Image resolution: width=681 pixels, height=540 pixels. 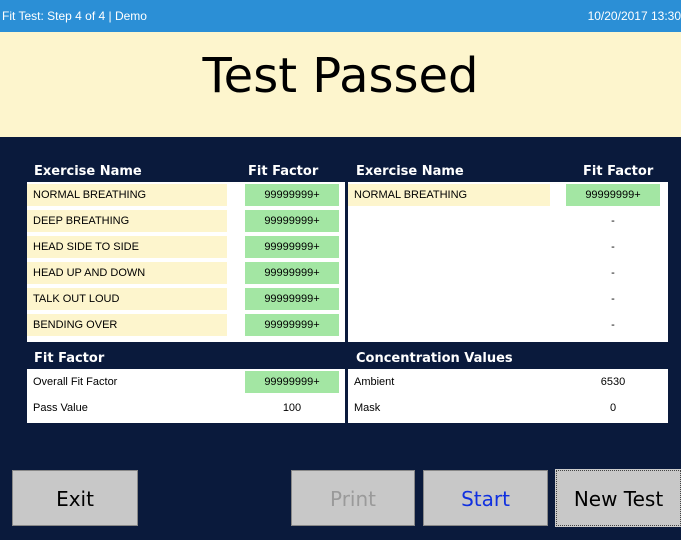 What do you see at coordinates (613, 382) in the screenshot?
I see `ambient-value: 6530` at bounding box center [613, 382].